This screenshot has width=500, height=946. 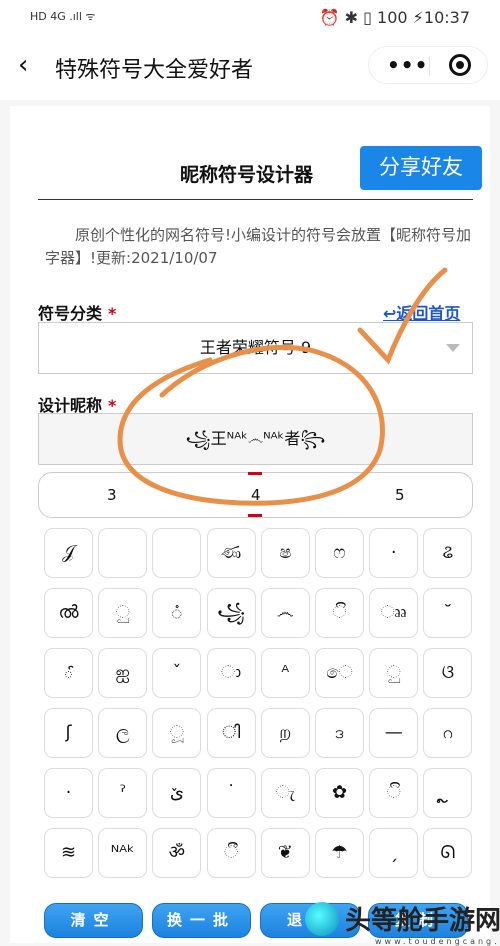 What do you see at coordinates (402, 316) in the screenshot?
I see `annotation-checkmark` at bounding box center [402, 316].